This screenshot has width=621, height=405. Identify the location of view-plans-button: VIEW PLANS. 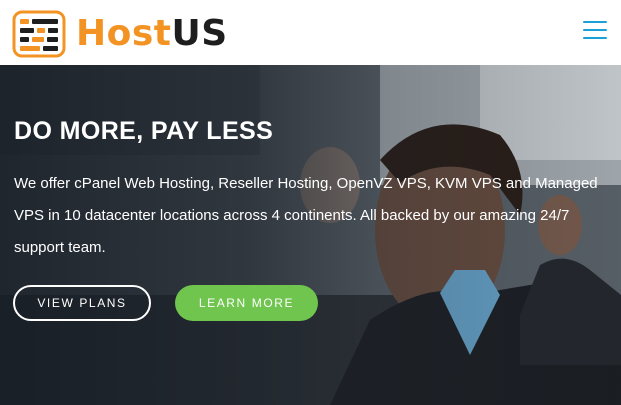
(82, 303).